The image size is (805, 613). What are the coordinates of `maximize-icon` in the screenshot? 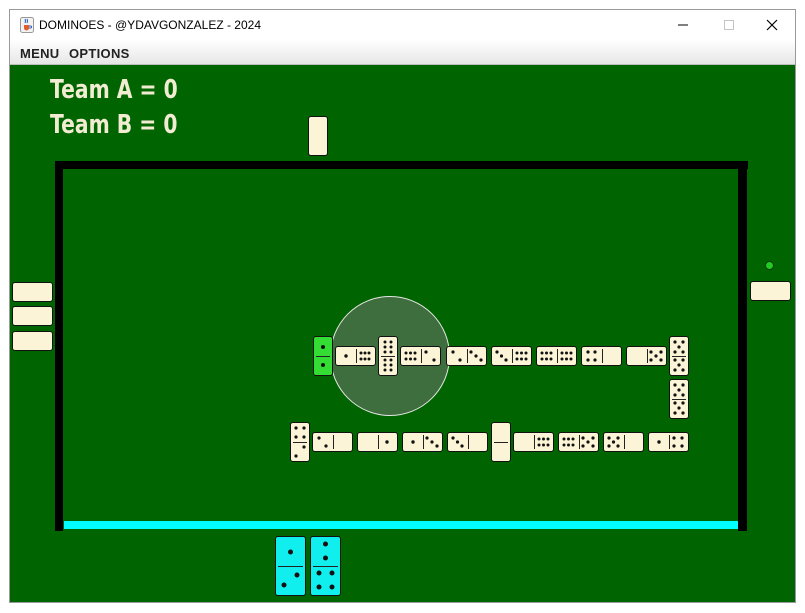 It's located at (729, 25).